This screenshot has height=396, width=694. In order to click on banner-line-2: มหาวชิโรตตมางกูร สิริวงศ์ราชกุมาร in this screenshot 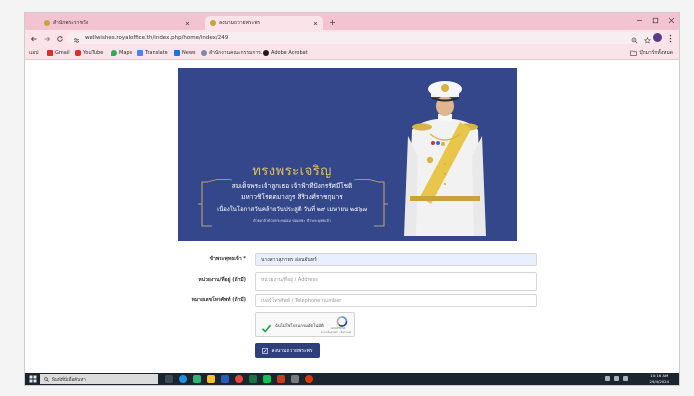, I will do `click(292, 197)`.